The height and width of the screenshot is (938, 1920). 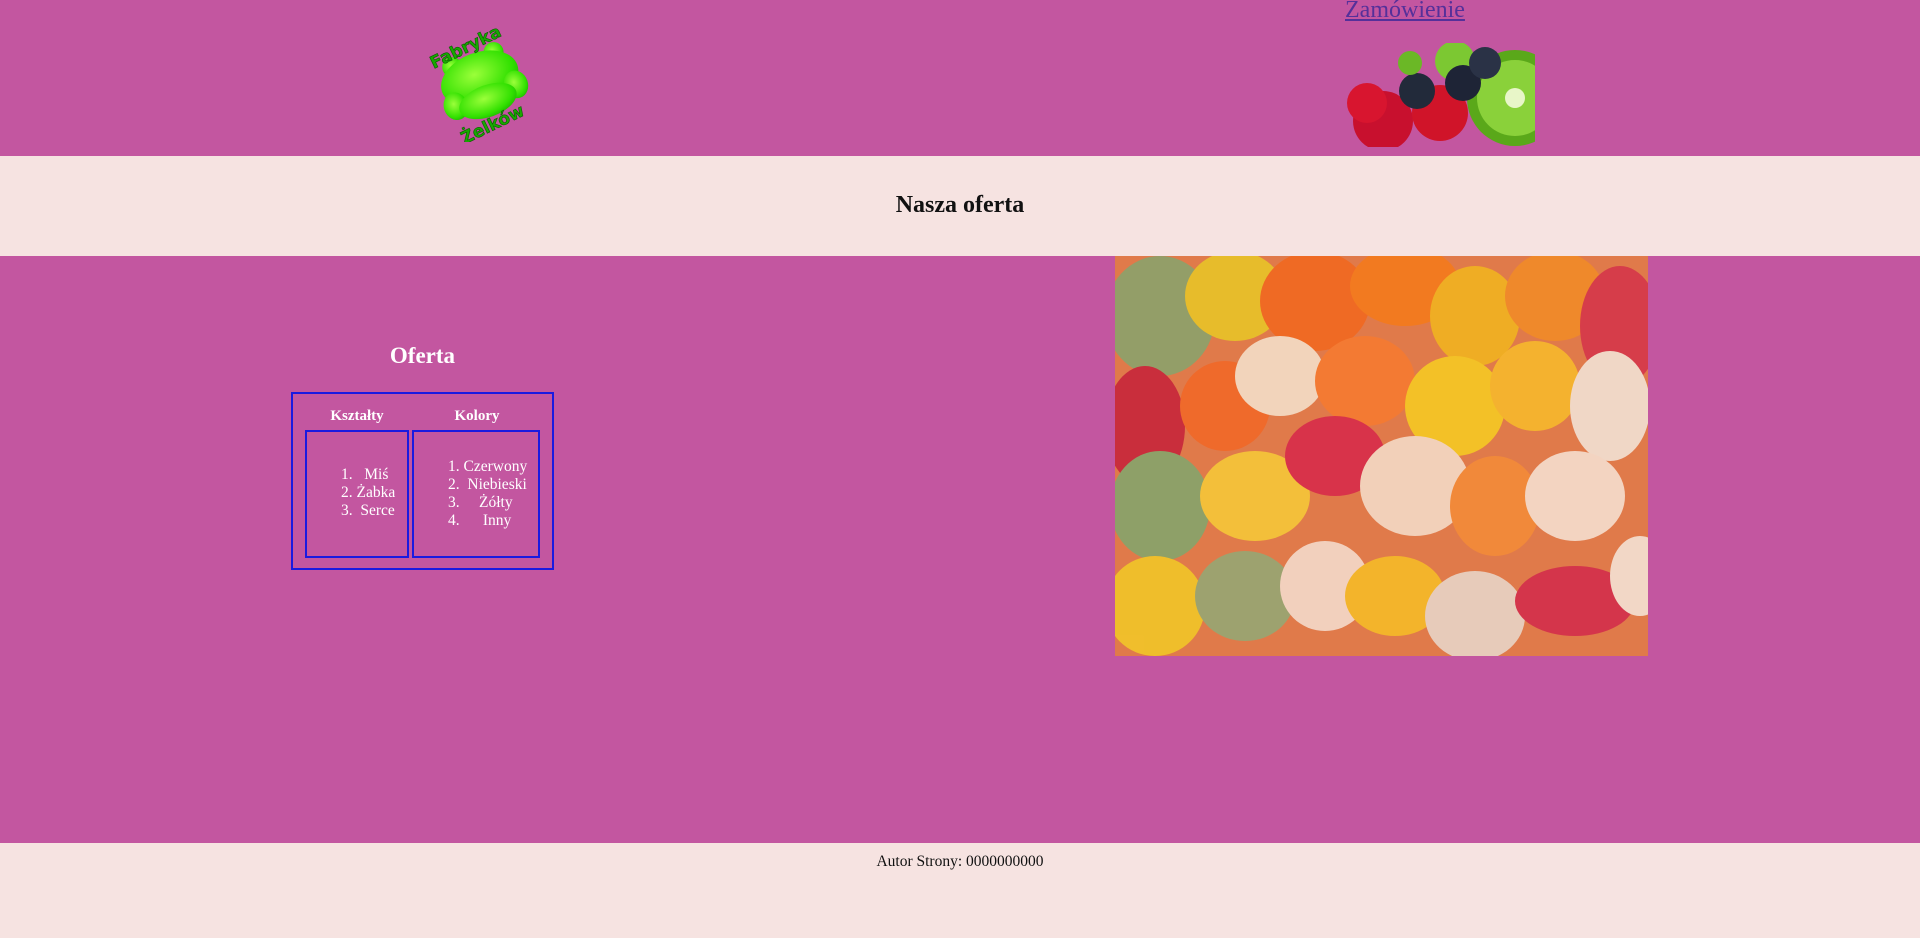 I want to click on list-item: 4. Inny, so click(x=480, y=520).